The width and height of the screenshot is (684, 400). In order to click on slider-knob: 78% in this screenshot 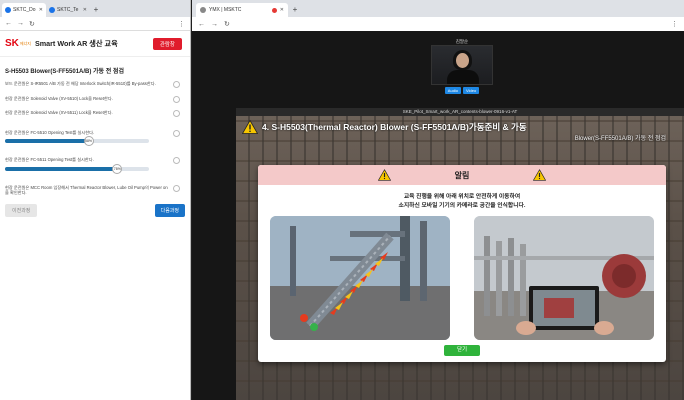, I will do `click(117, 168)`.